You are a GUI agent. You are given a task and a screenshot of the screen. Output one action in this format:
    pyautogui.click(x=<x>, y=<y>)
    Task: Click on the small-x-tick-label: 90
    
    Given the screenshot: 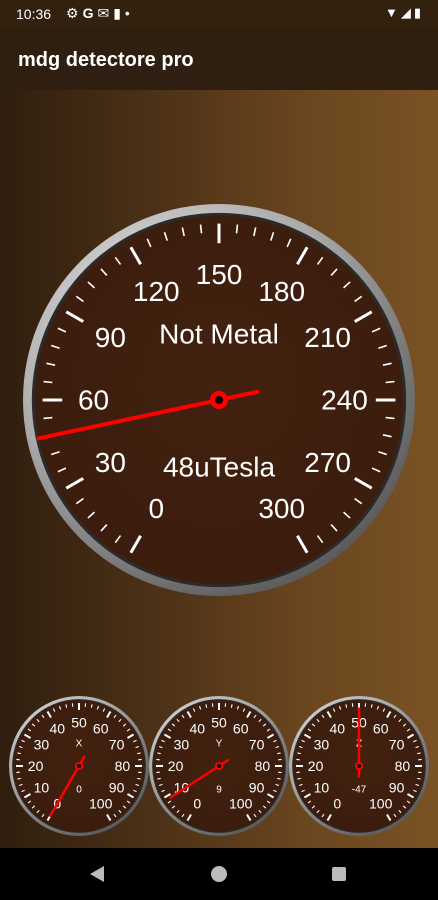 What is the action you would take?
    pyautogui.click(x=117, y=788)
    